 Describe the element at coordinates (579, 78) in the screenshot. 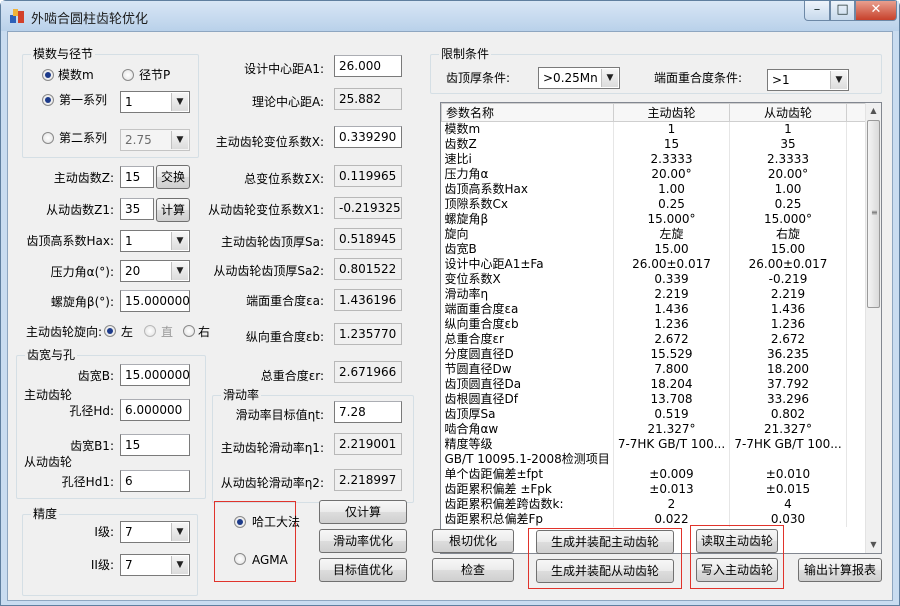

I see `thickness-constraint-select: >0.25Mn ▼` at that location.